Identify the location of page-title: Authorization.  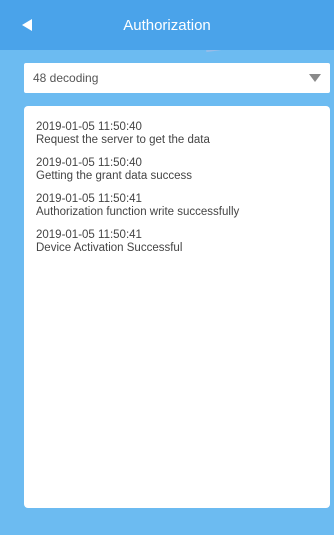
(167, 25).